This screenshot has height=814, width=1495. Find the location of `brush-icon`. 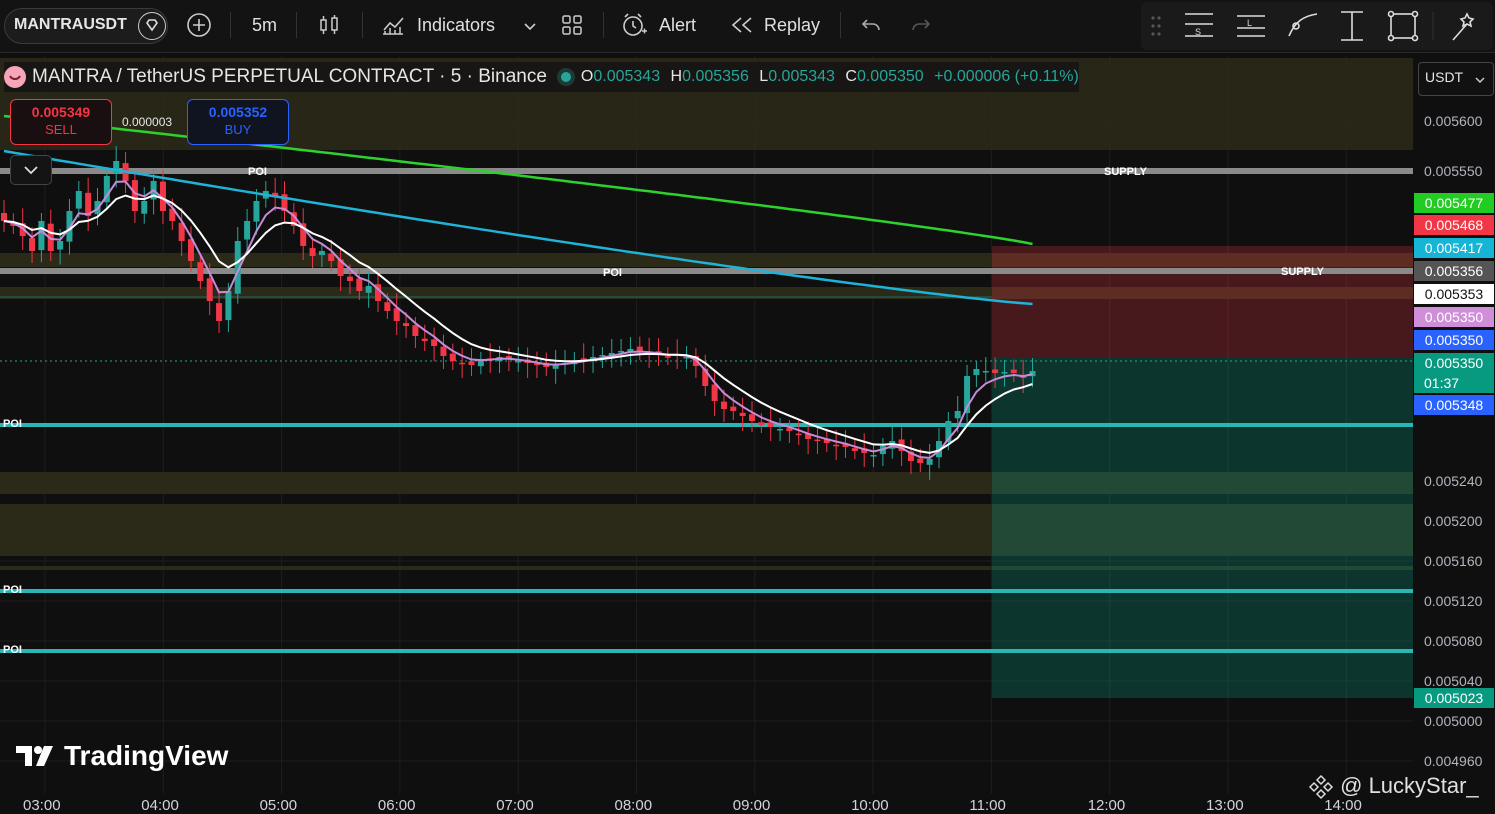

brush-icon is located at coordinates (1303, 25).